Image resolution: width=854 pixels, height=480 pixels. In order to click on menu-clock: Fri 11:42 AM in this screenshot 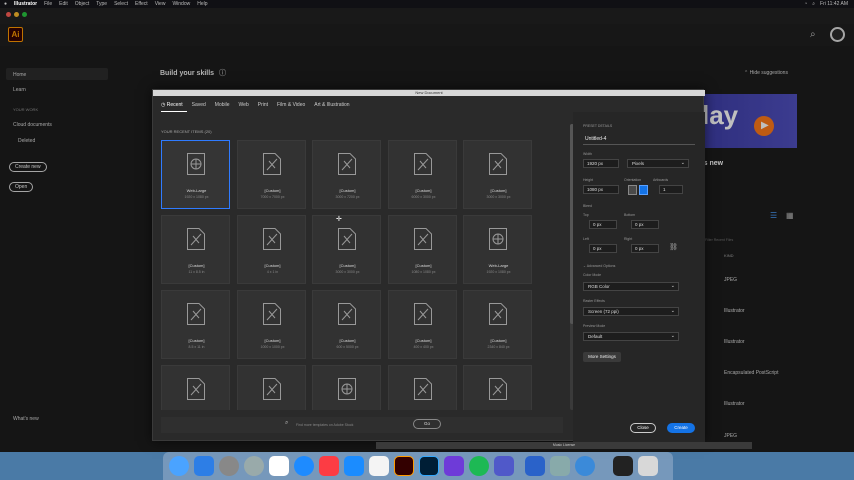, I will do `click(834, 4)`.